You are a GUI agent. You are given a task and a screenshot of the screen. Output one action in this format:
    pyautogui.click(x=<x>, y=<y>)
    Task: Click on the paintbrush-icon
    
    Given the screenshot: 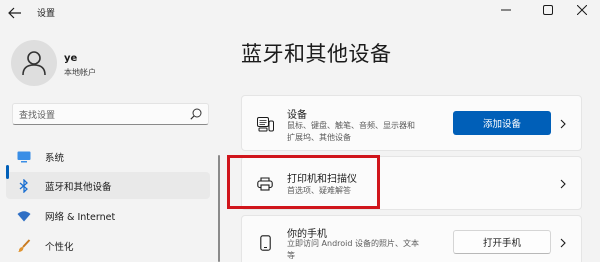 What is the action you would take?
    pyautogui.click(x=24, y=246)
    